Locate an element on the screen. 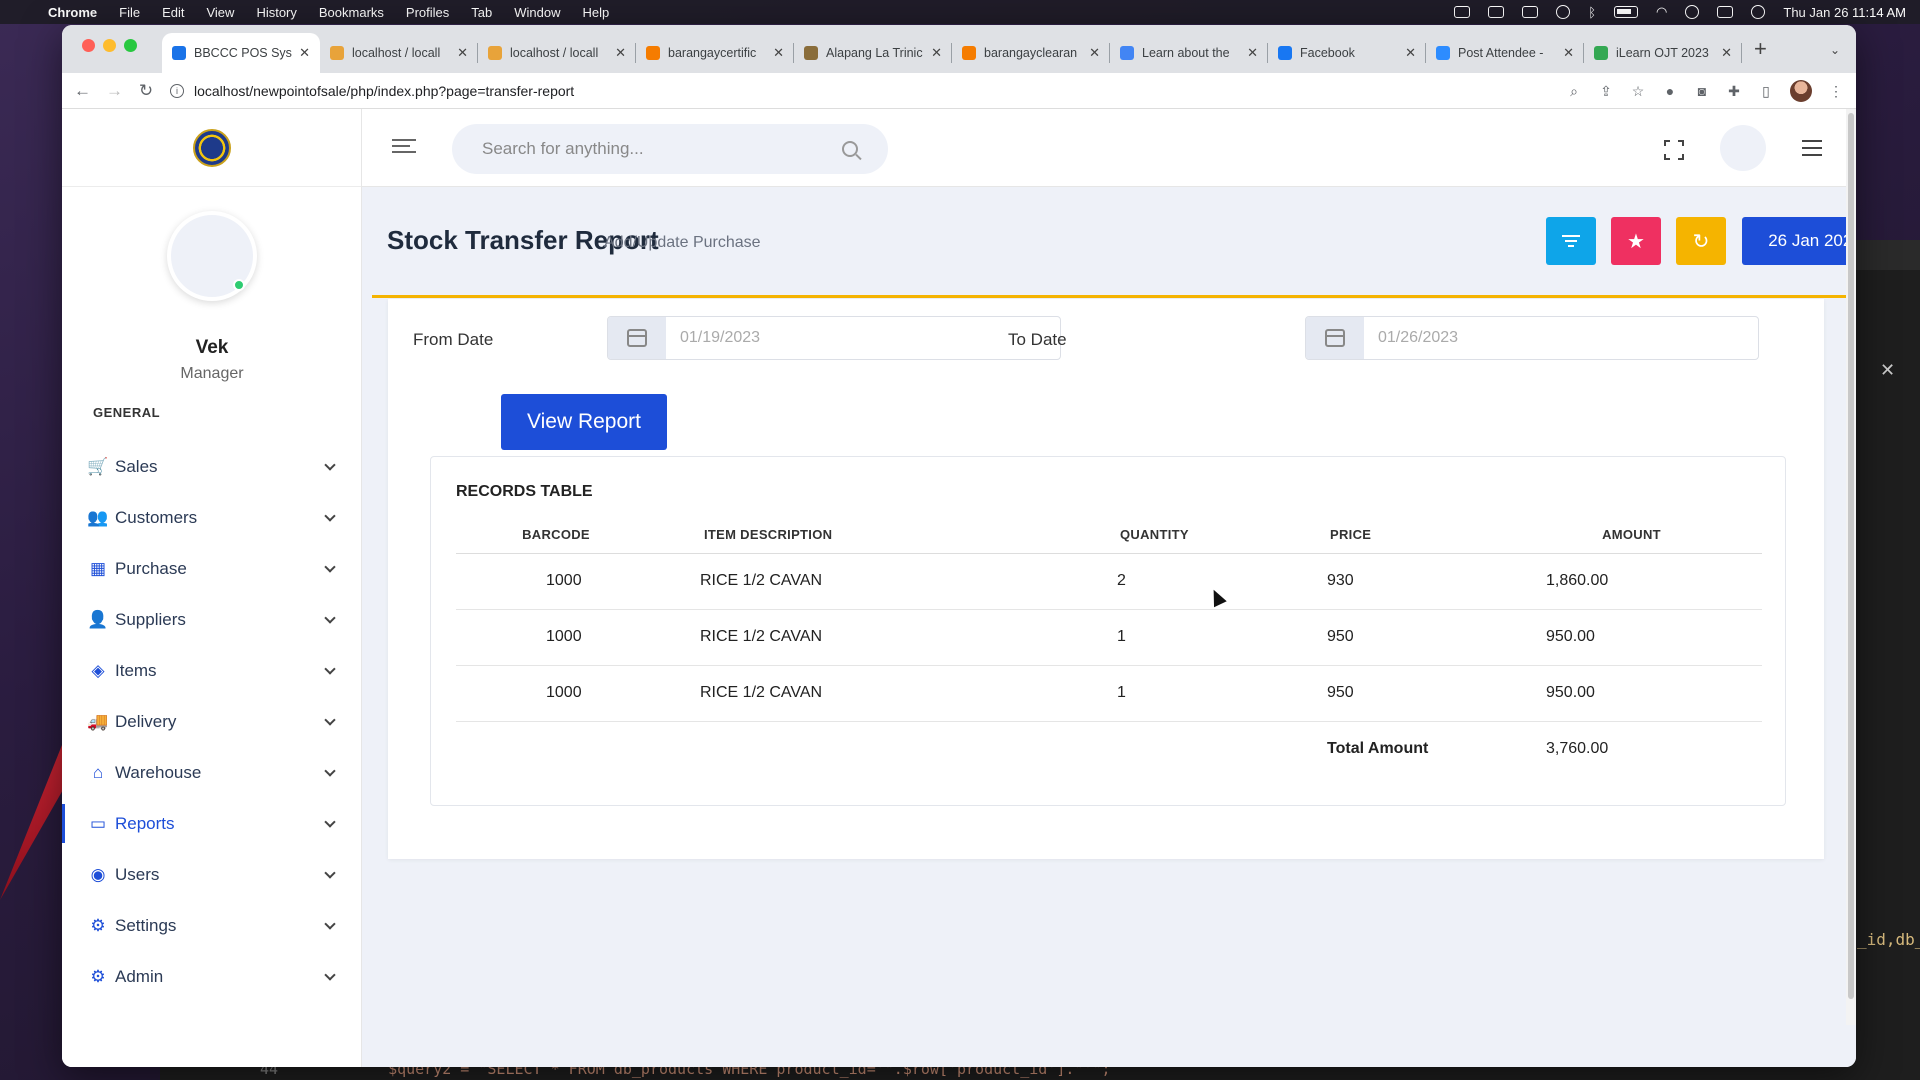 This screenshot has height=1080, width=1920. menu-history: History is located at coordinates (276, 12).